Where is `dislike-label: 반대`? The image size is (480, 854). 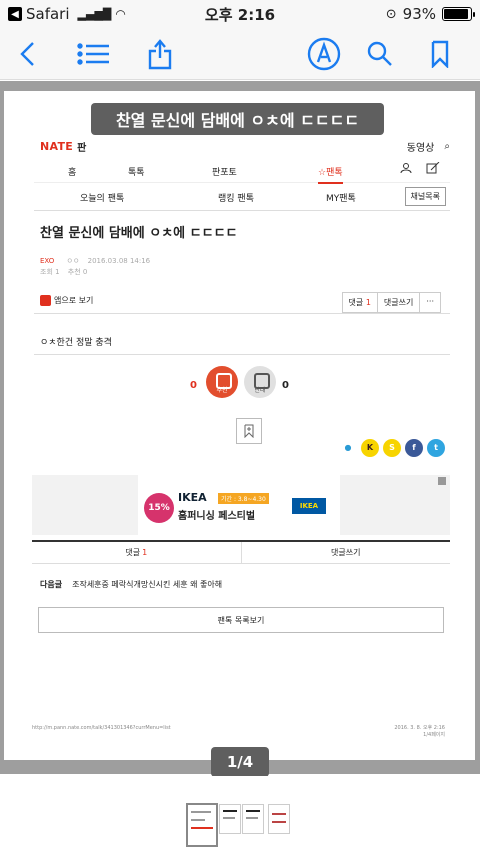 dislike-label: 반대 is located at coordinates (260, 390).